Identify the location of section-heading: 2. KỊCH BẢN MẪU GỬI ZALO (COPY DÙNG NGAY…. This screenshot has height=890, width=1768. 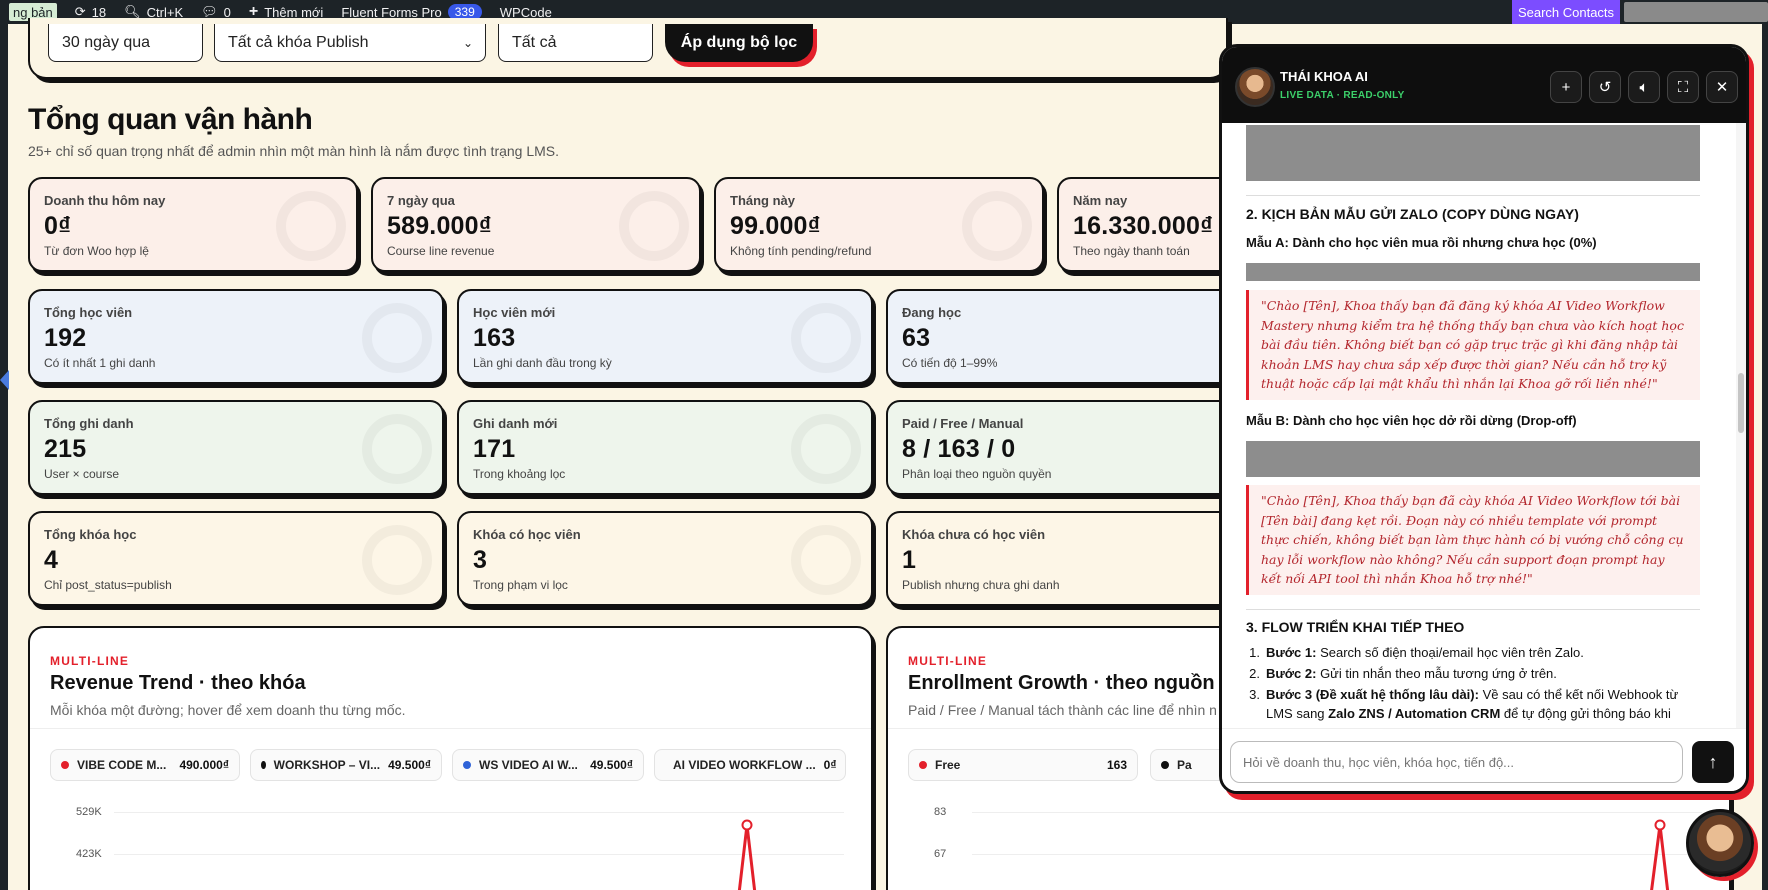
(1412, 214).